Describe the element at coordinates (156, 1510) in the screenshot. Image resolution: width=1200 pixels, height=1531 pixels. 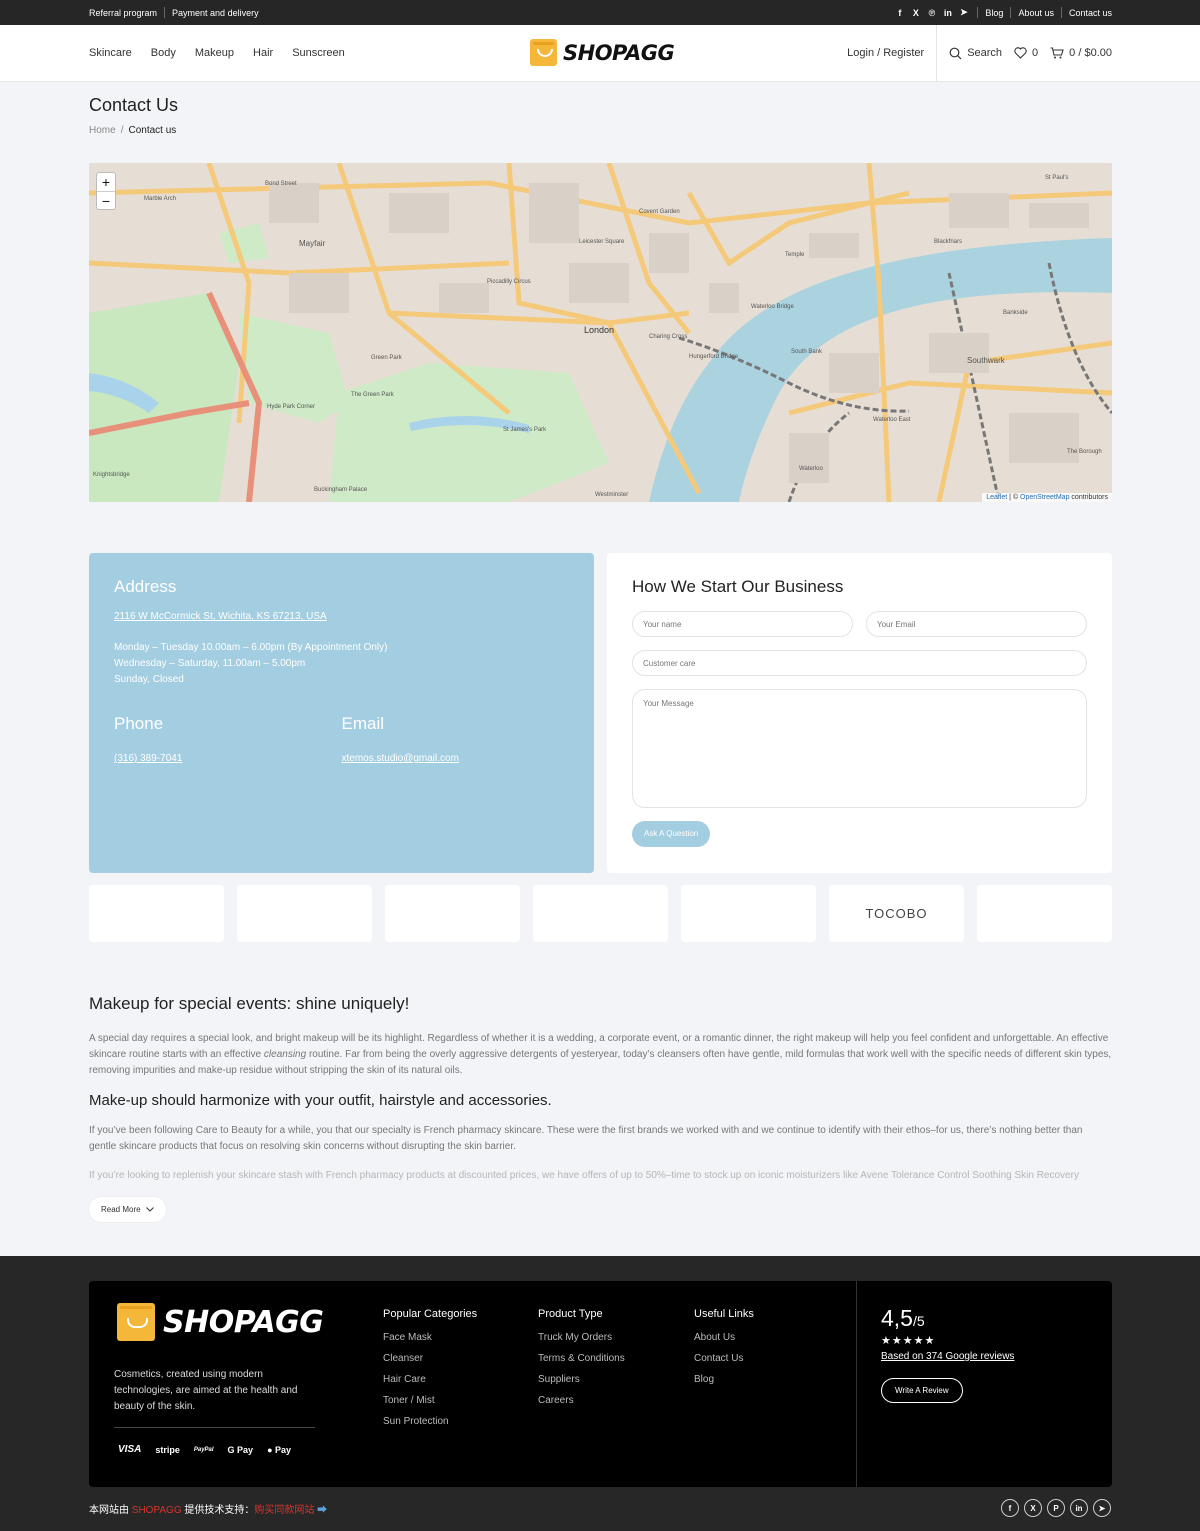
I see `brand-name: SHOPAGG` at that location.